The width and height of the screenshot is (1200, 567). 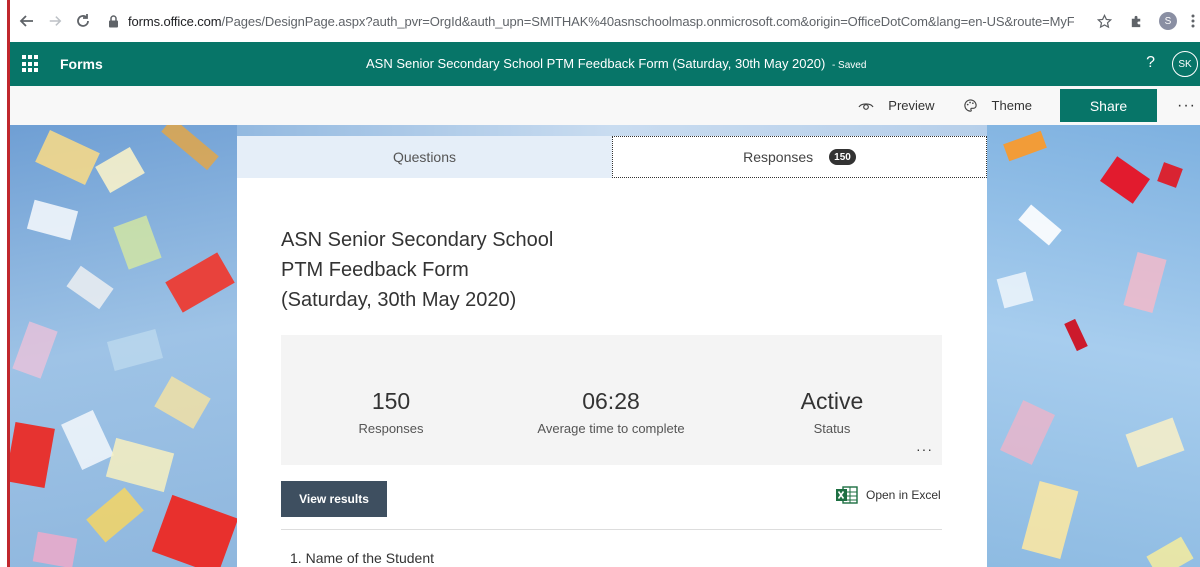 What do you see at coordinates (369, 558) in the screenshot?
I see `question-text: Name of the Student` at bounding box center [369, 558].